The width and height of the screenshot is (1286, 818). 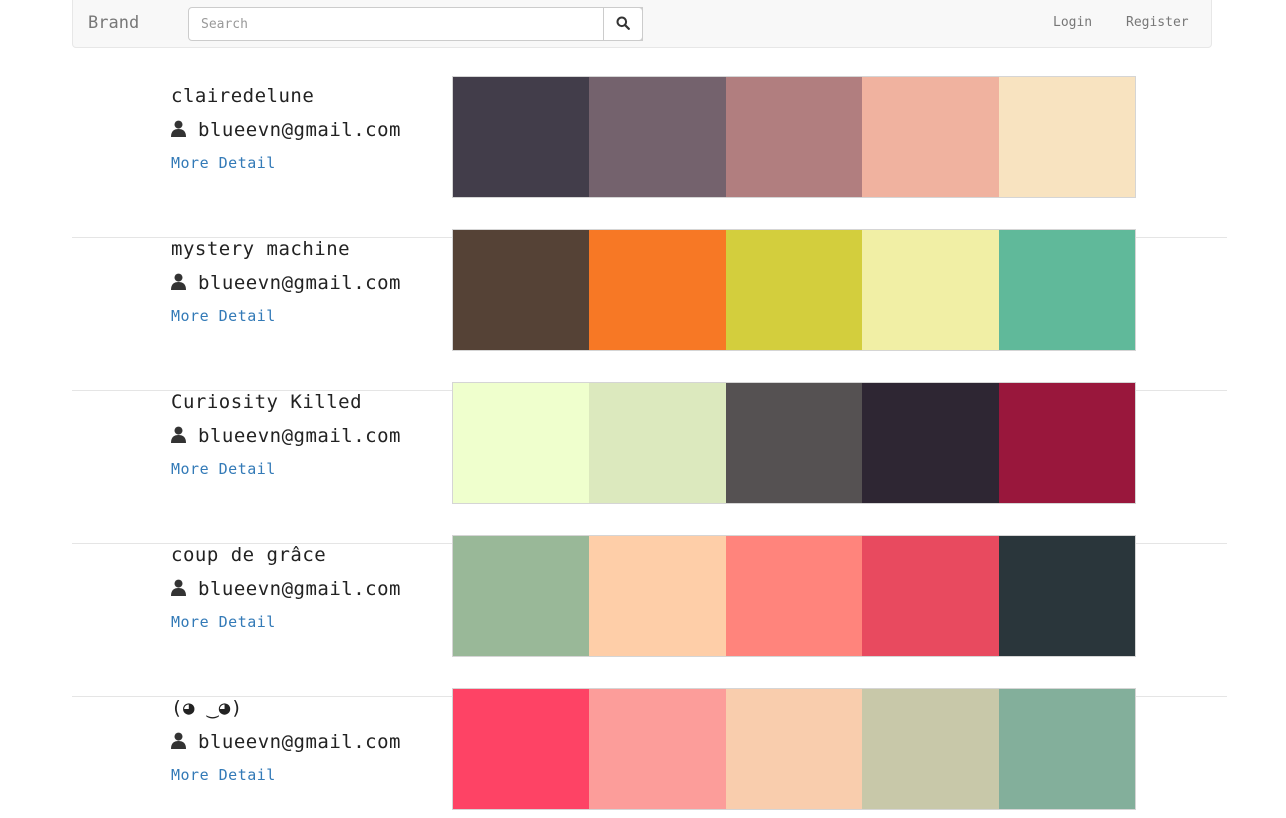 I want to click on navbar: Brand Login Register, so click(x=642, y=24).